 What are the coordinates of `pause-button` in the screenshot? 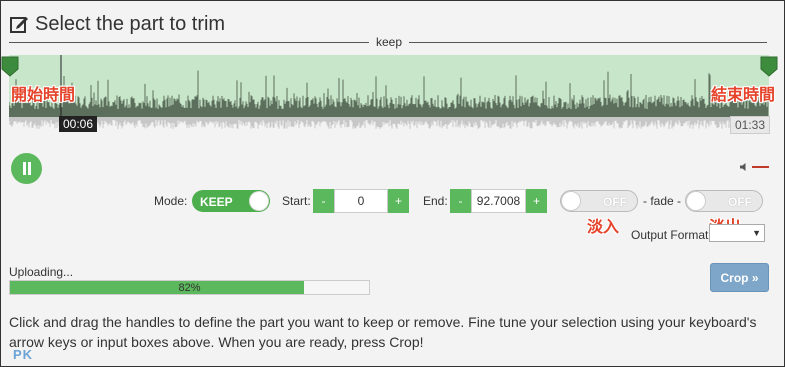 It's located at (26, 168).